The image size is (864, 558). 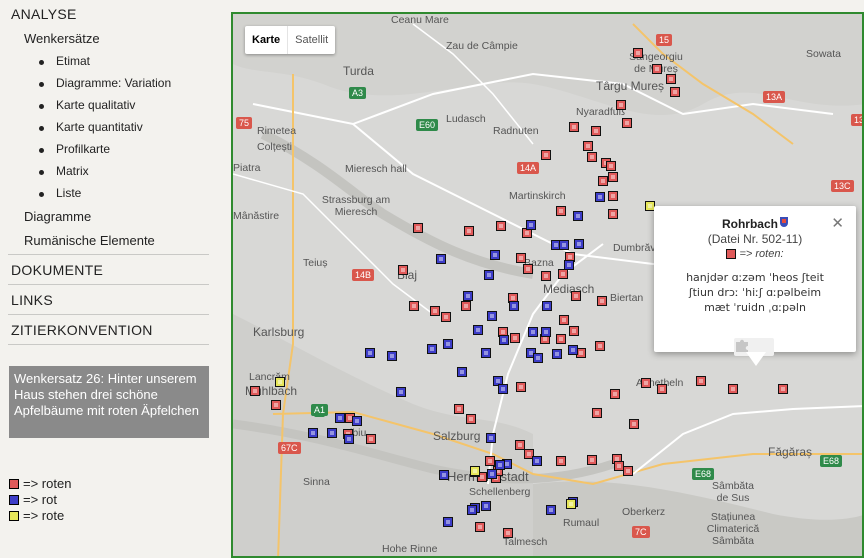 I want to click on map-type-karte-button: Karte, so click(x=266, y=40).